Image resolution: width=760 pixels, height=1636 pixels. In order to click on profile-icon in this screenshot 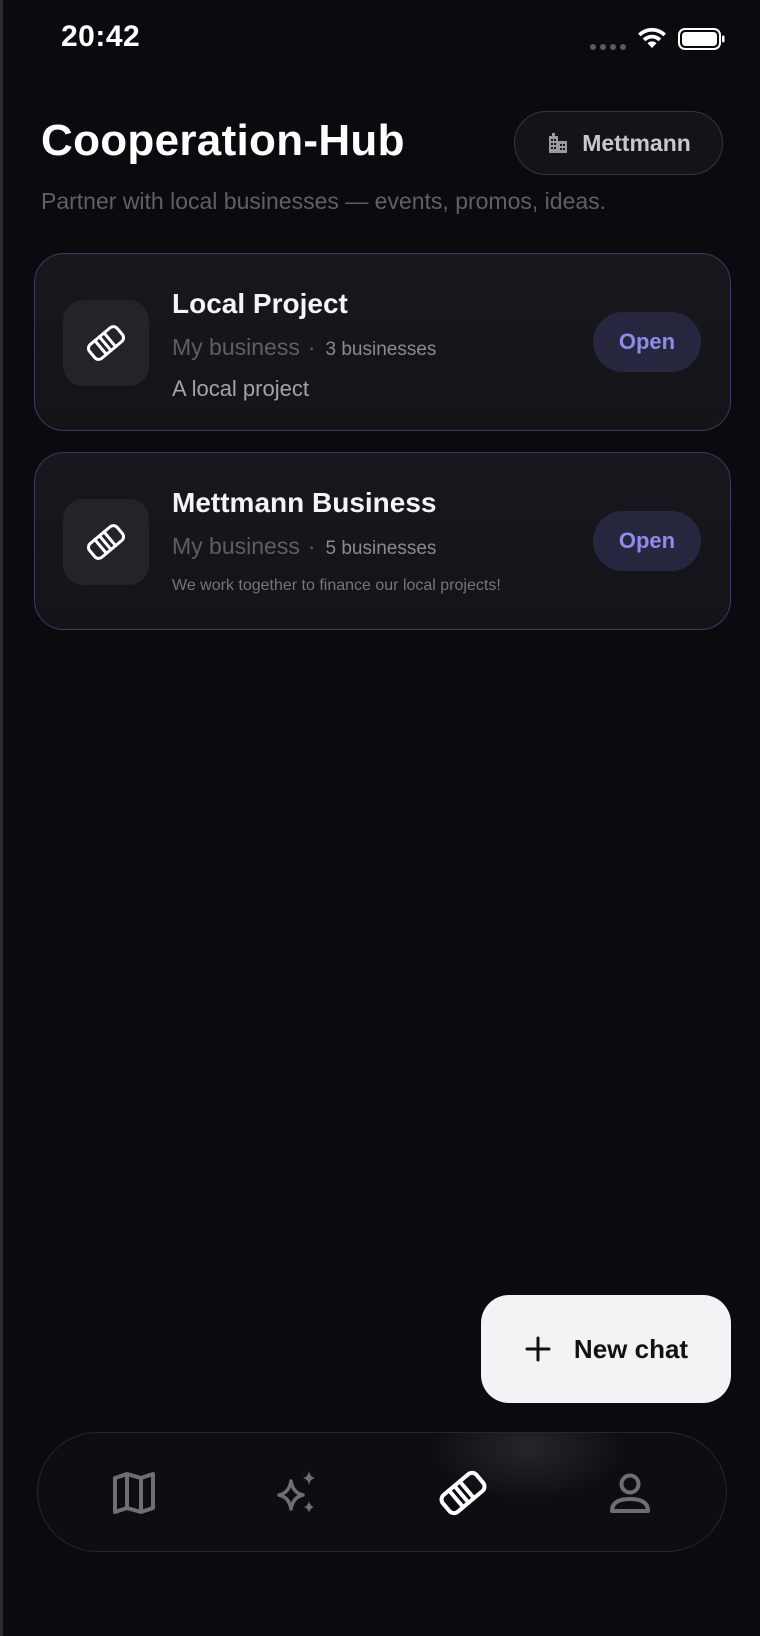, I will do `click(630, 1493)`.